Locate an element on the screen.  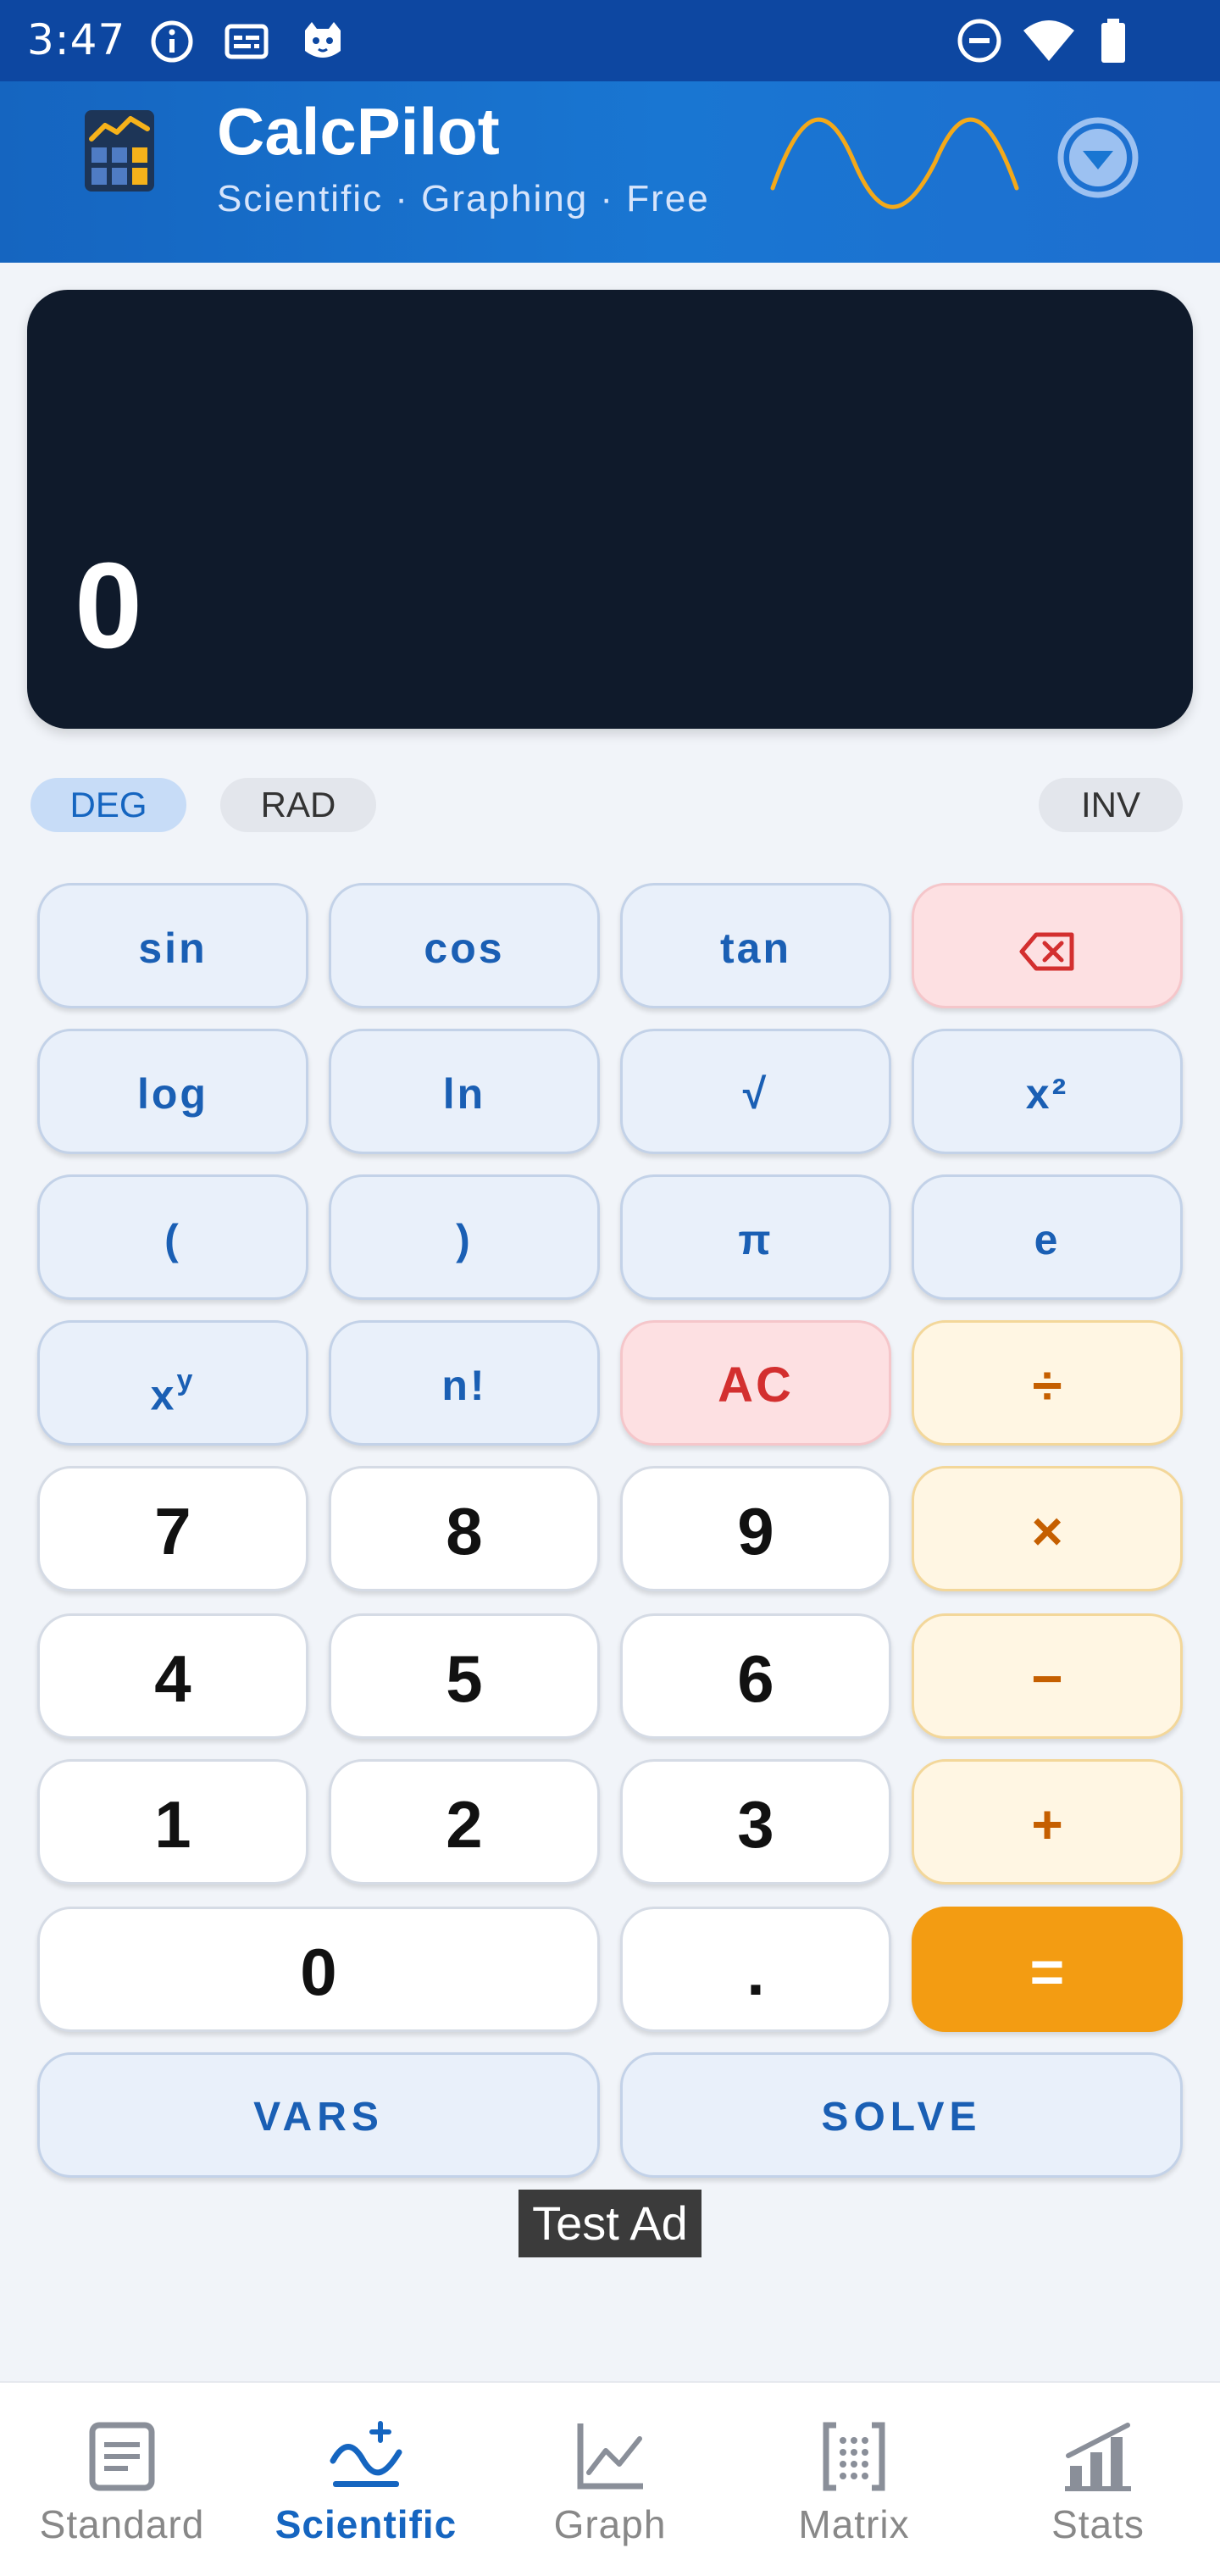
nav-item-graph: Graph is located at coordinates (610, 2479).